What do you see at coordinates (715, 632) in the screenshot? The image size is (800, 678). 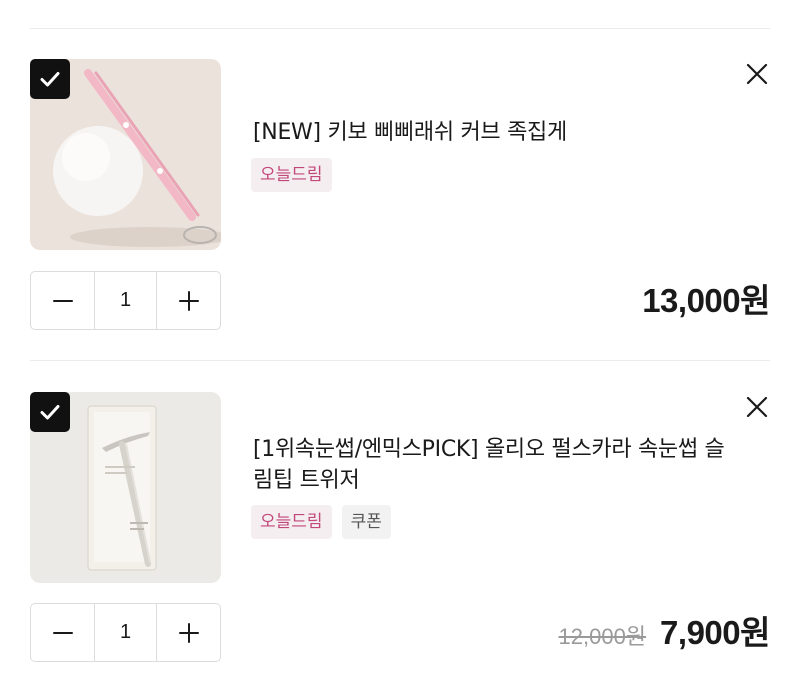 I see `item-price: 7,900원` at bounding box center [715, 632].